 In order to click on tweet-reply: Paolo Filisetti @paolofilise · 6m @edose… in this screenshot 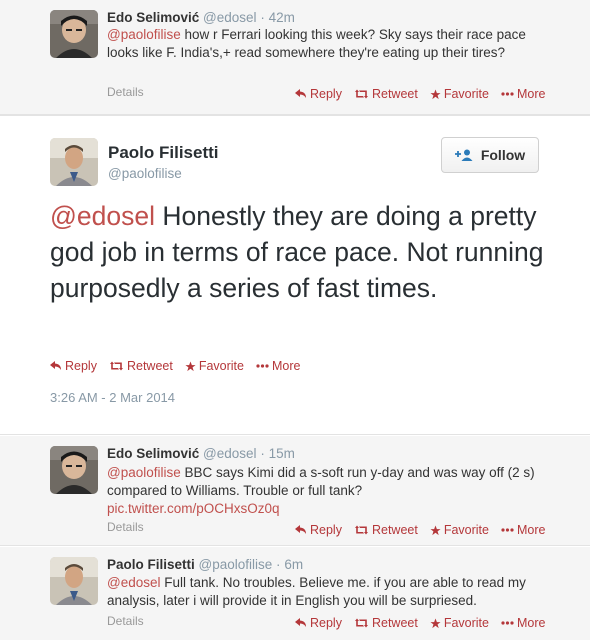, I will do `click(295, 593)`.